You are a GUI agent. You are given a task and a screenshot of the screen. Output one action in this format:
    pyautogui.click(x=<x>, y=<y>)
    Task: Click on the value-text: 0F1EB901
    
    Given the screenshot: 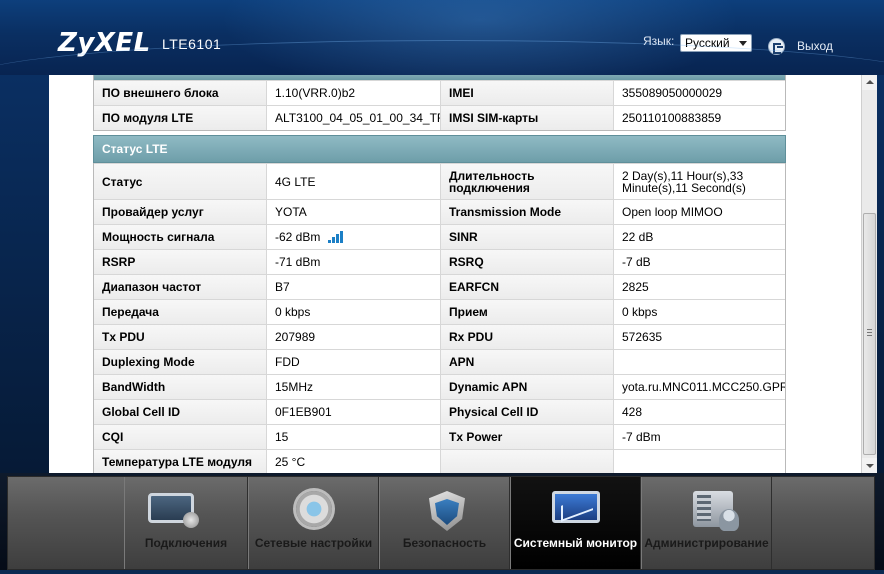 What is the action you would take?
    pyautogui.click(x=303, y=412)
    